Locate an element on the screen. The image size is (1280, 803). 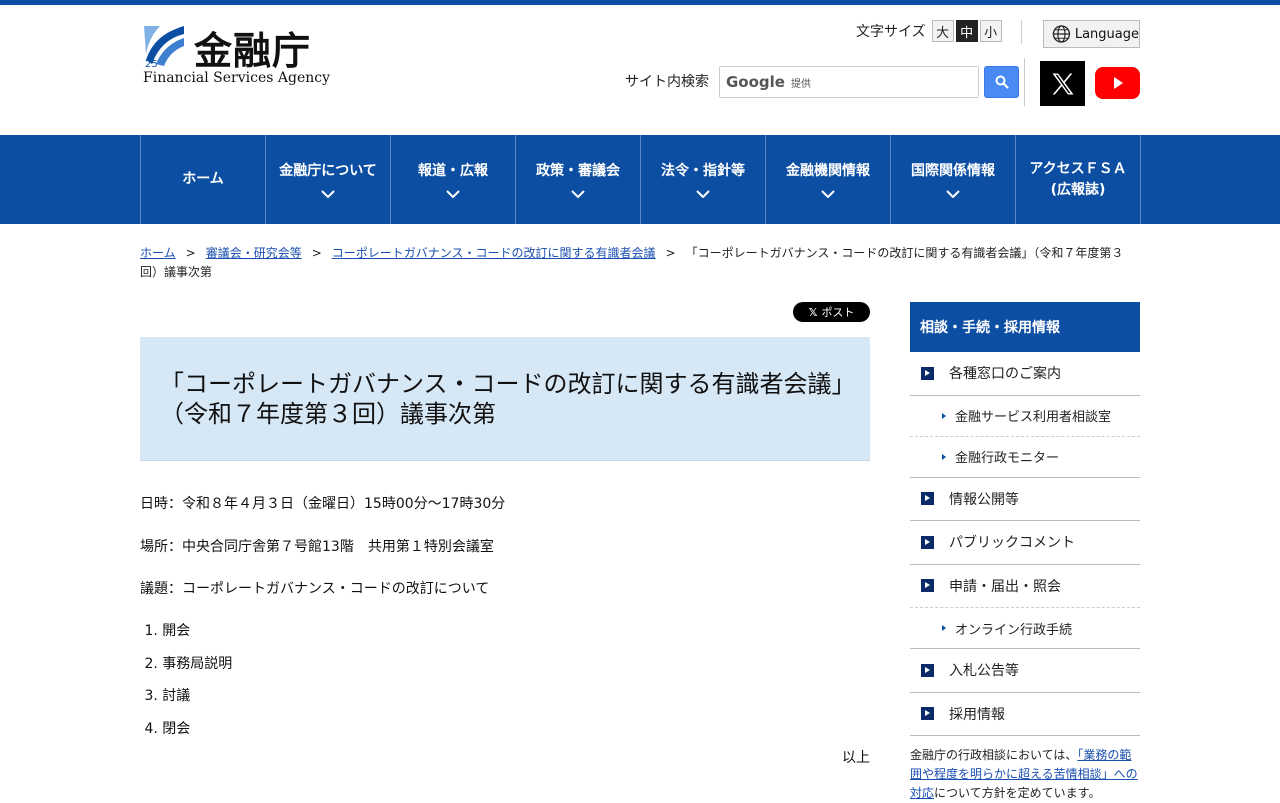
nav-label: 政策・審議会 is located at coordinates (578, 171).